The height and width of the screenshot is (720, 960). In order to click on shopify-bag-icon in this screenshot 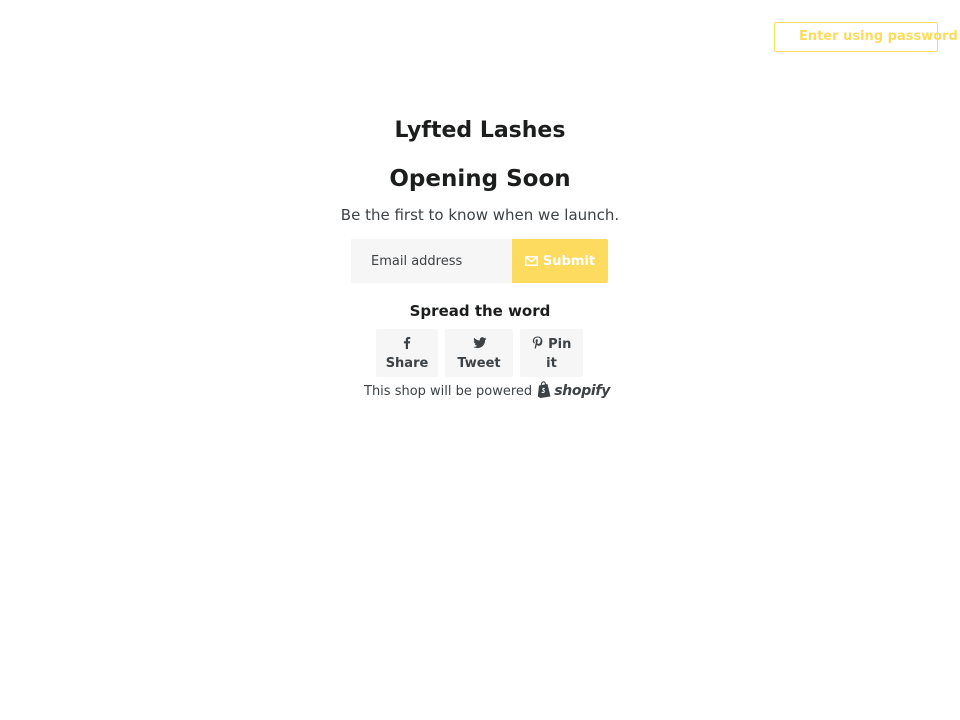, I will do `click(544, 391)`.